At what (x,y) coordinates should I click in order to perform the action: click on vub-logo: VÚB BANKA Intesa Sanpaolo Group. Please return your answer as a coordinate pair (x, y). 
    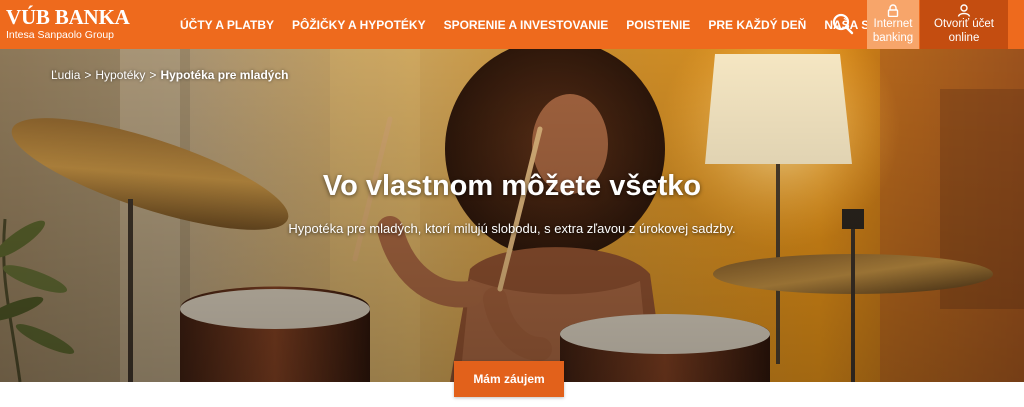
    Looking at the image, I should click on (68, 23).